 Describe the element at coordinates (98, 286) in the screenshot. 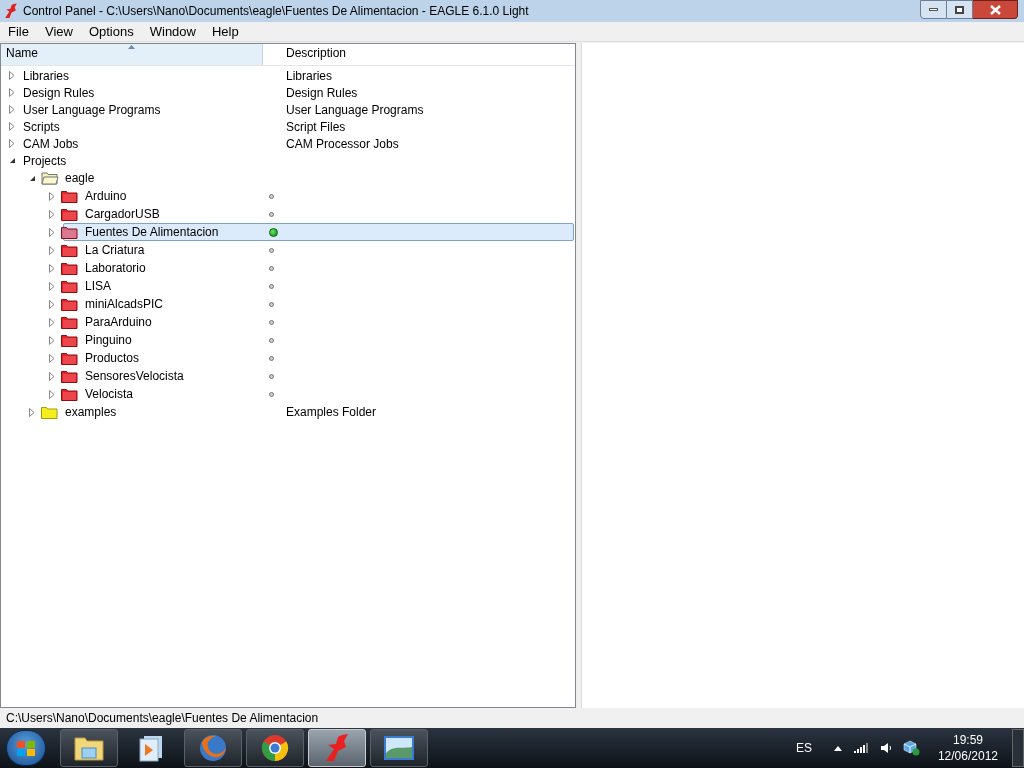

I see `tree-item: LISA` at that location.